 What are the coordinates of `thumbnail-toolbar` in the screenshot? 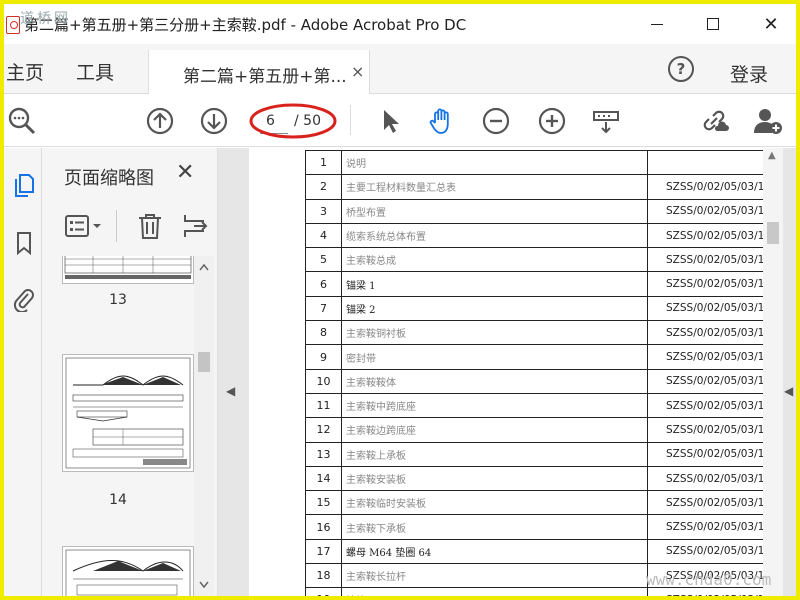 It's located at (135, 226).